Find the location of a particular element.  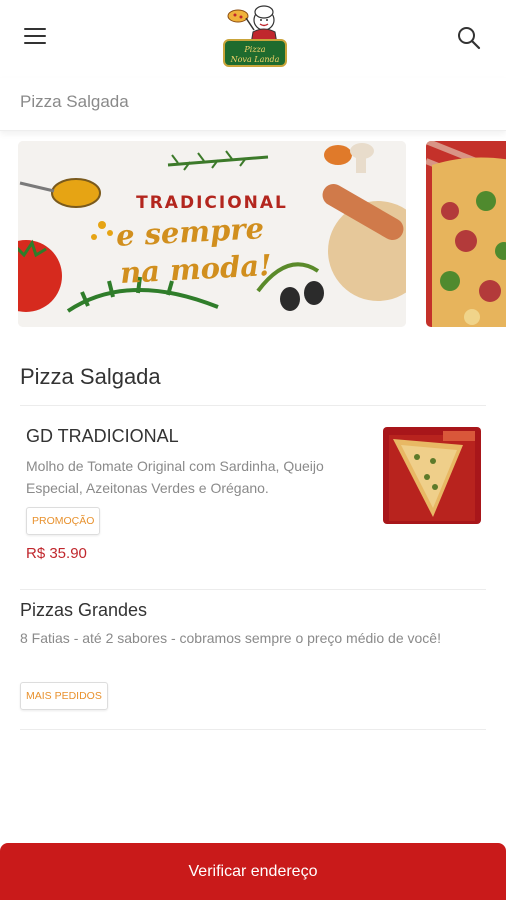

app-header: Pizza Nova Landa is located at coordinates (253, 37).